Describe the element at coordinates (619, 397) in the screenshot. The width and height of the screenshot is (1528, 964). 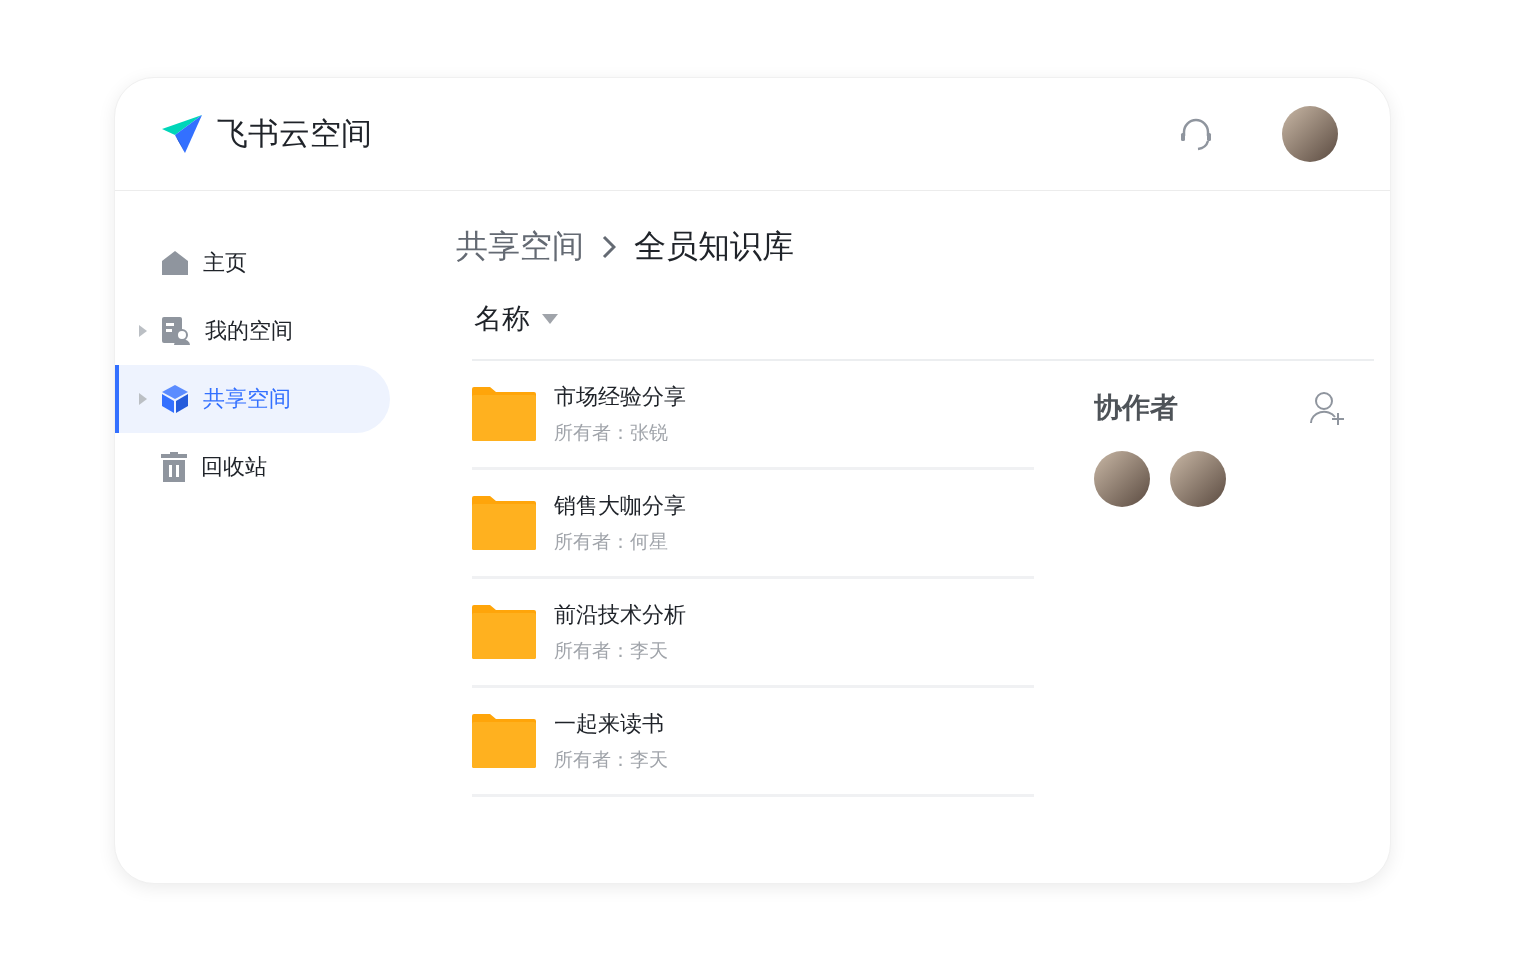
I see `folder-name: 市场经验分享` at that location.